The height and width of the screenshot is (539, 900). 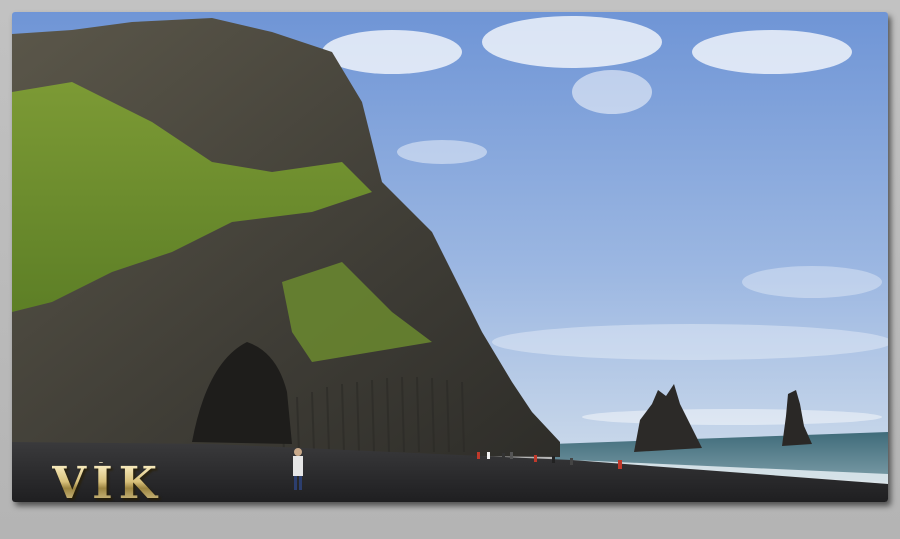 I want to click on caption-title: VÍK, so click(x=107, y=483).